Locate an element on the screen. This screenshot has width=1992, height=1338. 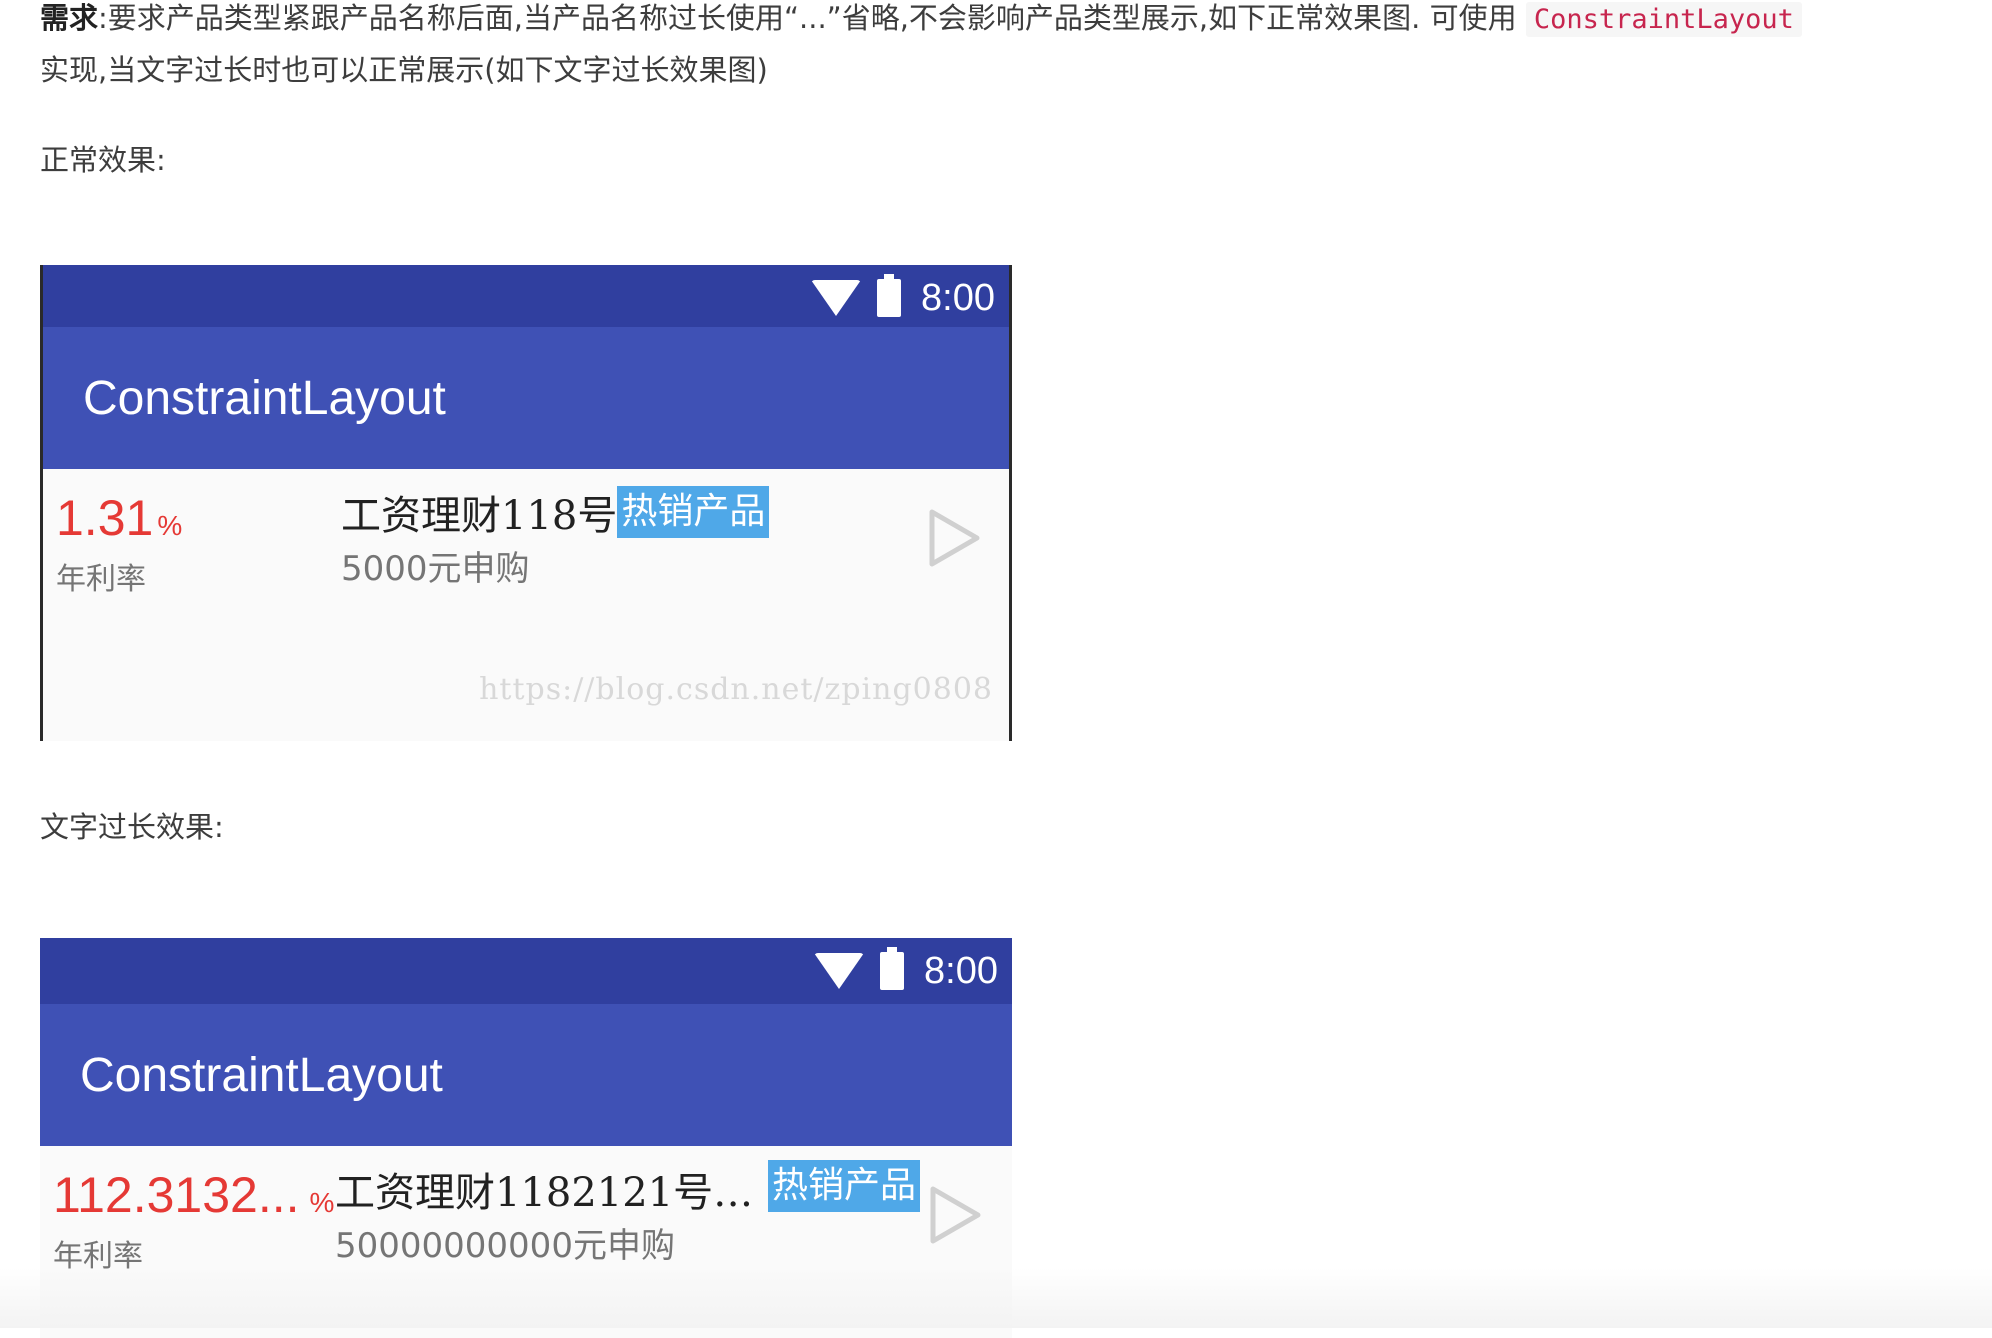
inline-code: ConstraintLayout is located at coordinates (1663, 19).